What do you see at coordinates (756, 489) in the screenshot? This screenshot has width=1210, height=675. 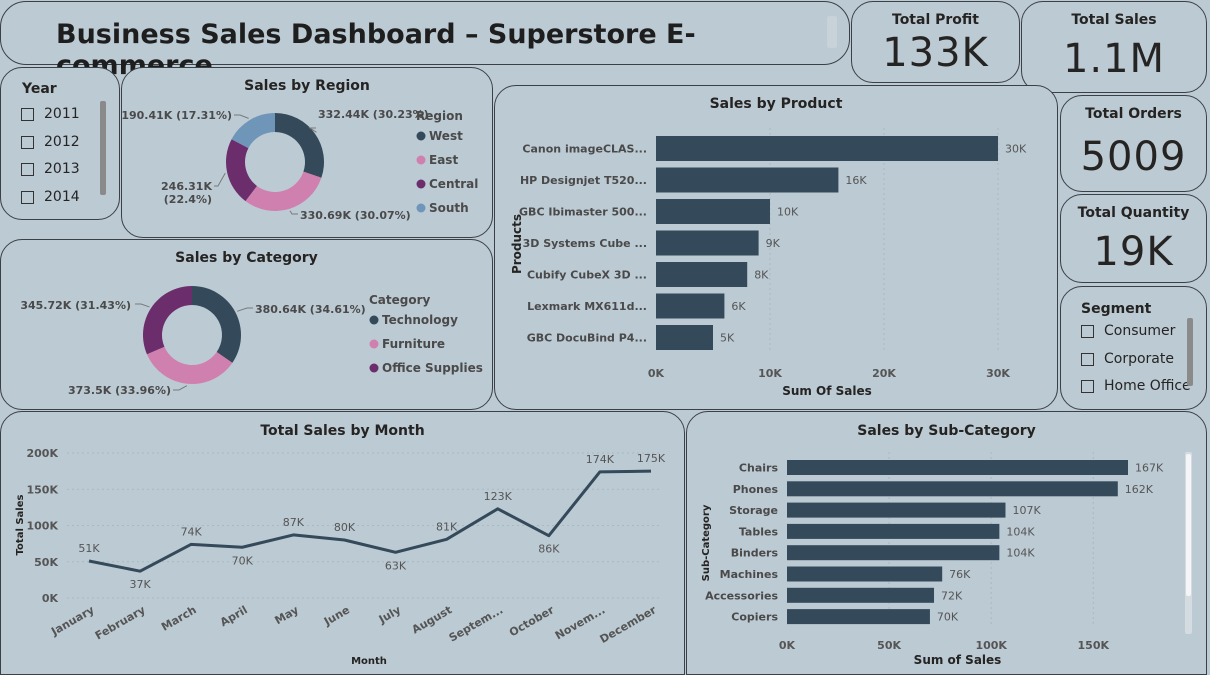 I see `category-label: Phones` at bounding box center [756, 489].